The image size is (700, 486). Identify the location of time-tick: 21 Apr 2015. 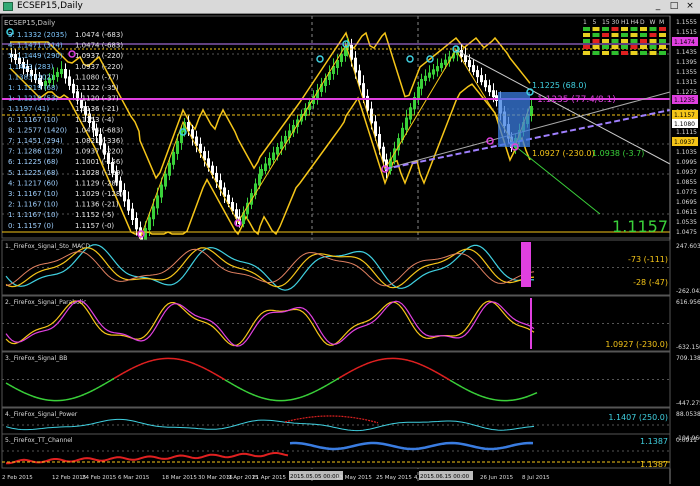
(269, 478).